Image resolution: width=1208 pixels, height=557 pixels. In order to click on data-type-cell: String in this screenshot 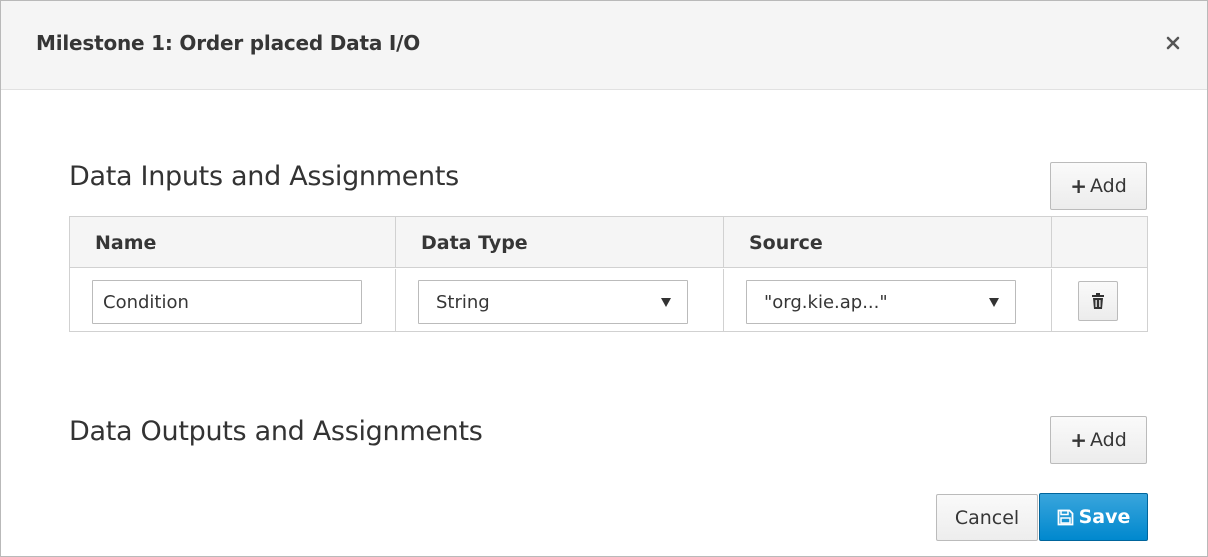, I will do `click(560, 300)`.